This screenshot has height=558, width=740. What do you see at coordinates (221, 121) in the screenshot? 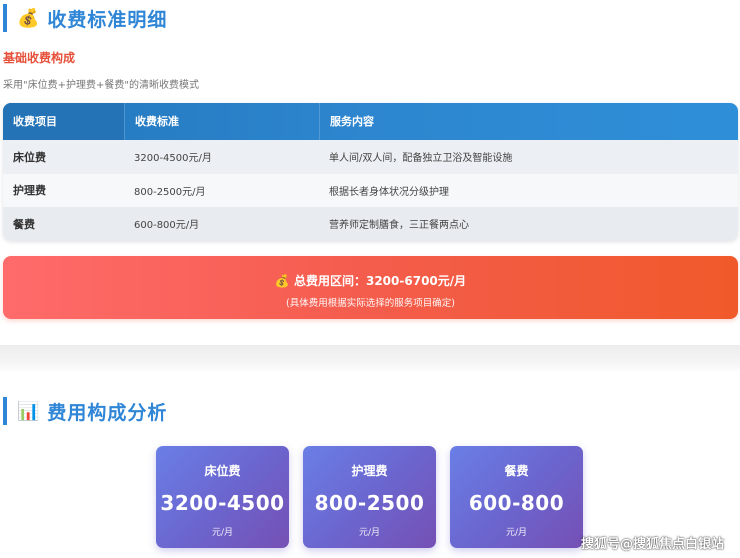
I see `column-header-standard: 收费标准` at bounding box center [221, 121].